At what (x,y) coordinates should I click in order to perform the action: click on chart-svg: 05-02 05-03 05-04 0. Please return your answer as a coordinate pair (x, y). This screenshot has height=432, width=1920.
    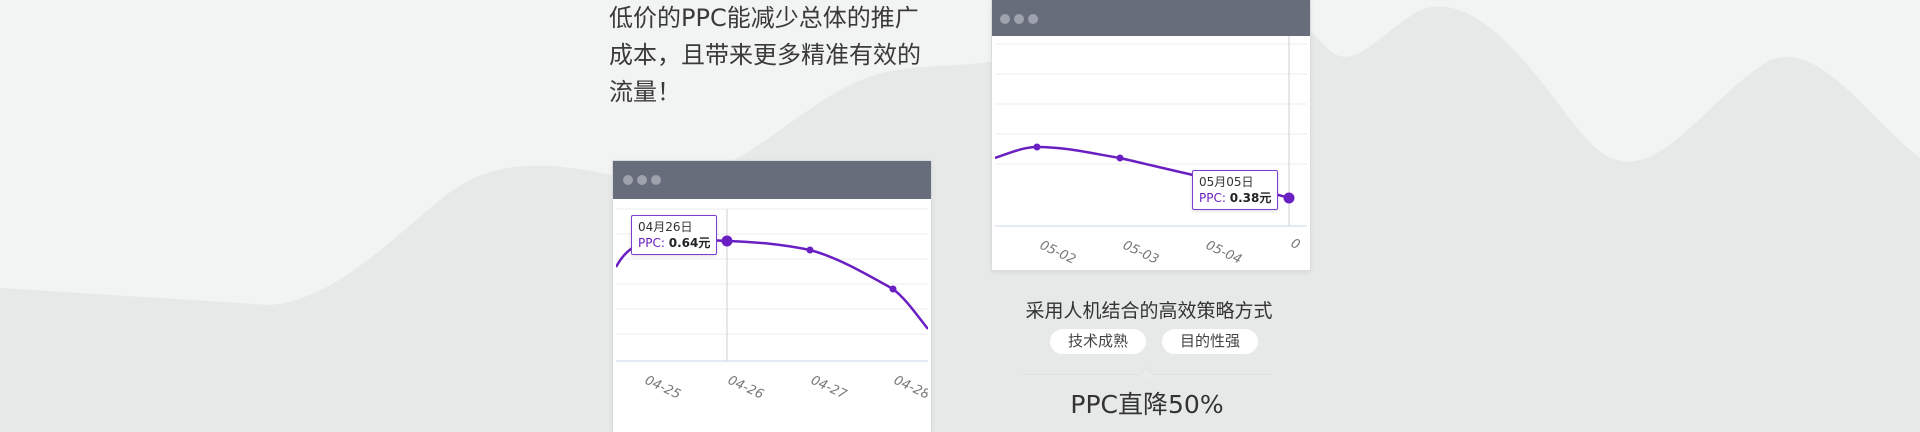
    Looking at the image, I should click on (1150, 152).